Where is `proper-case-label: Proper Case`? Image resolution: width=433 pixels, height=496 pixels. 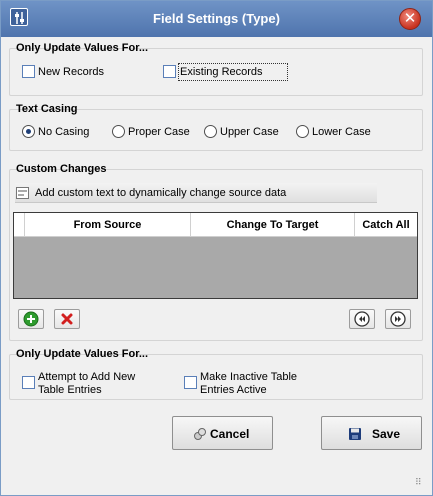 proper-case-label: Proper Case is located at coordinates (159, 132).